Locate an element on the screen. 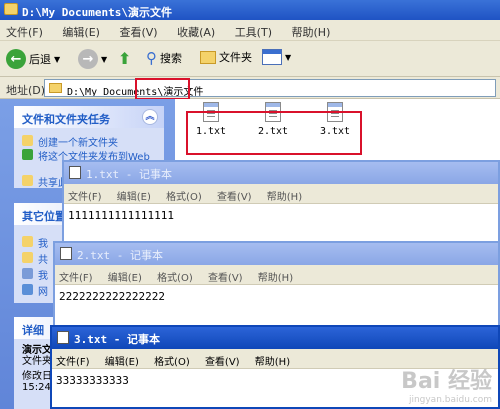 This screenshot has width=500, height=409. up-folder-button: ⬆ is located at coordinates (124, 58).